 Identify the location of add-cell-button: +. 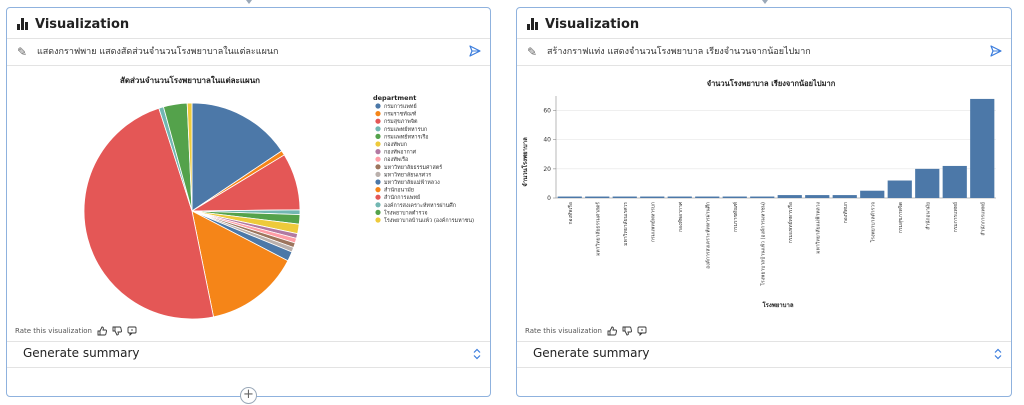
(248, 395).